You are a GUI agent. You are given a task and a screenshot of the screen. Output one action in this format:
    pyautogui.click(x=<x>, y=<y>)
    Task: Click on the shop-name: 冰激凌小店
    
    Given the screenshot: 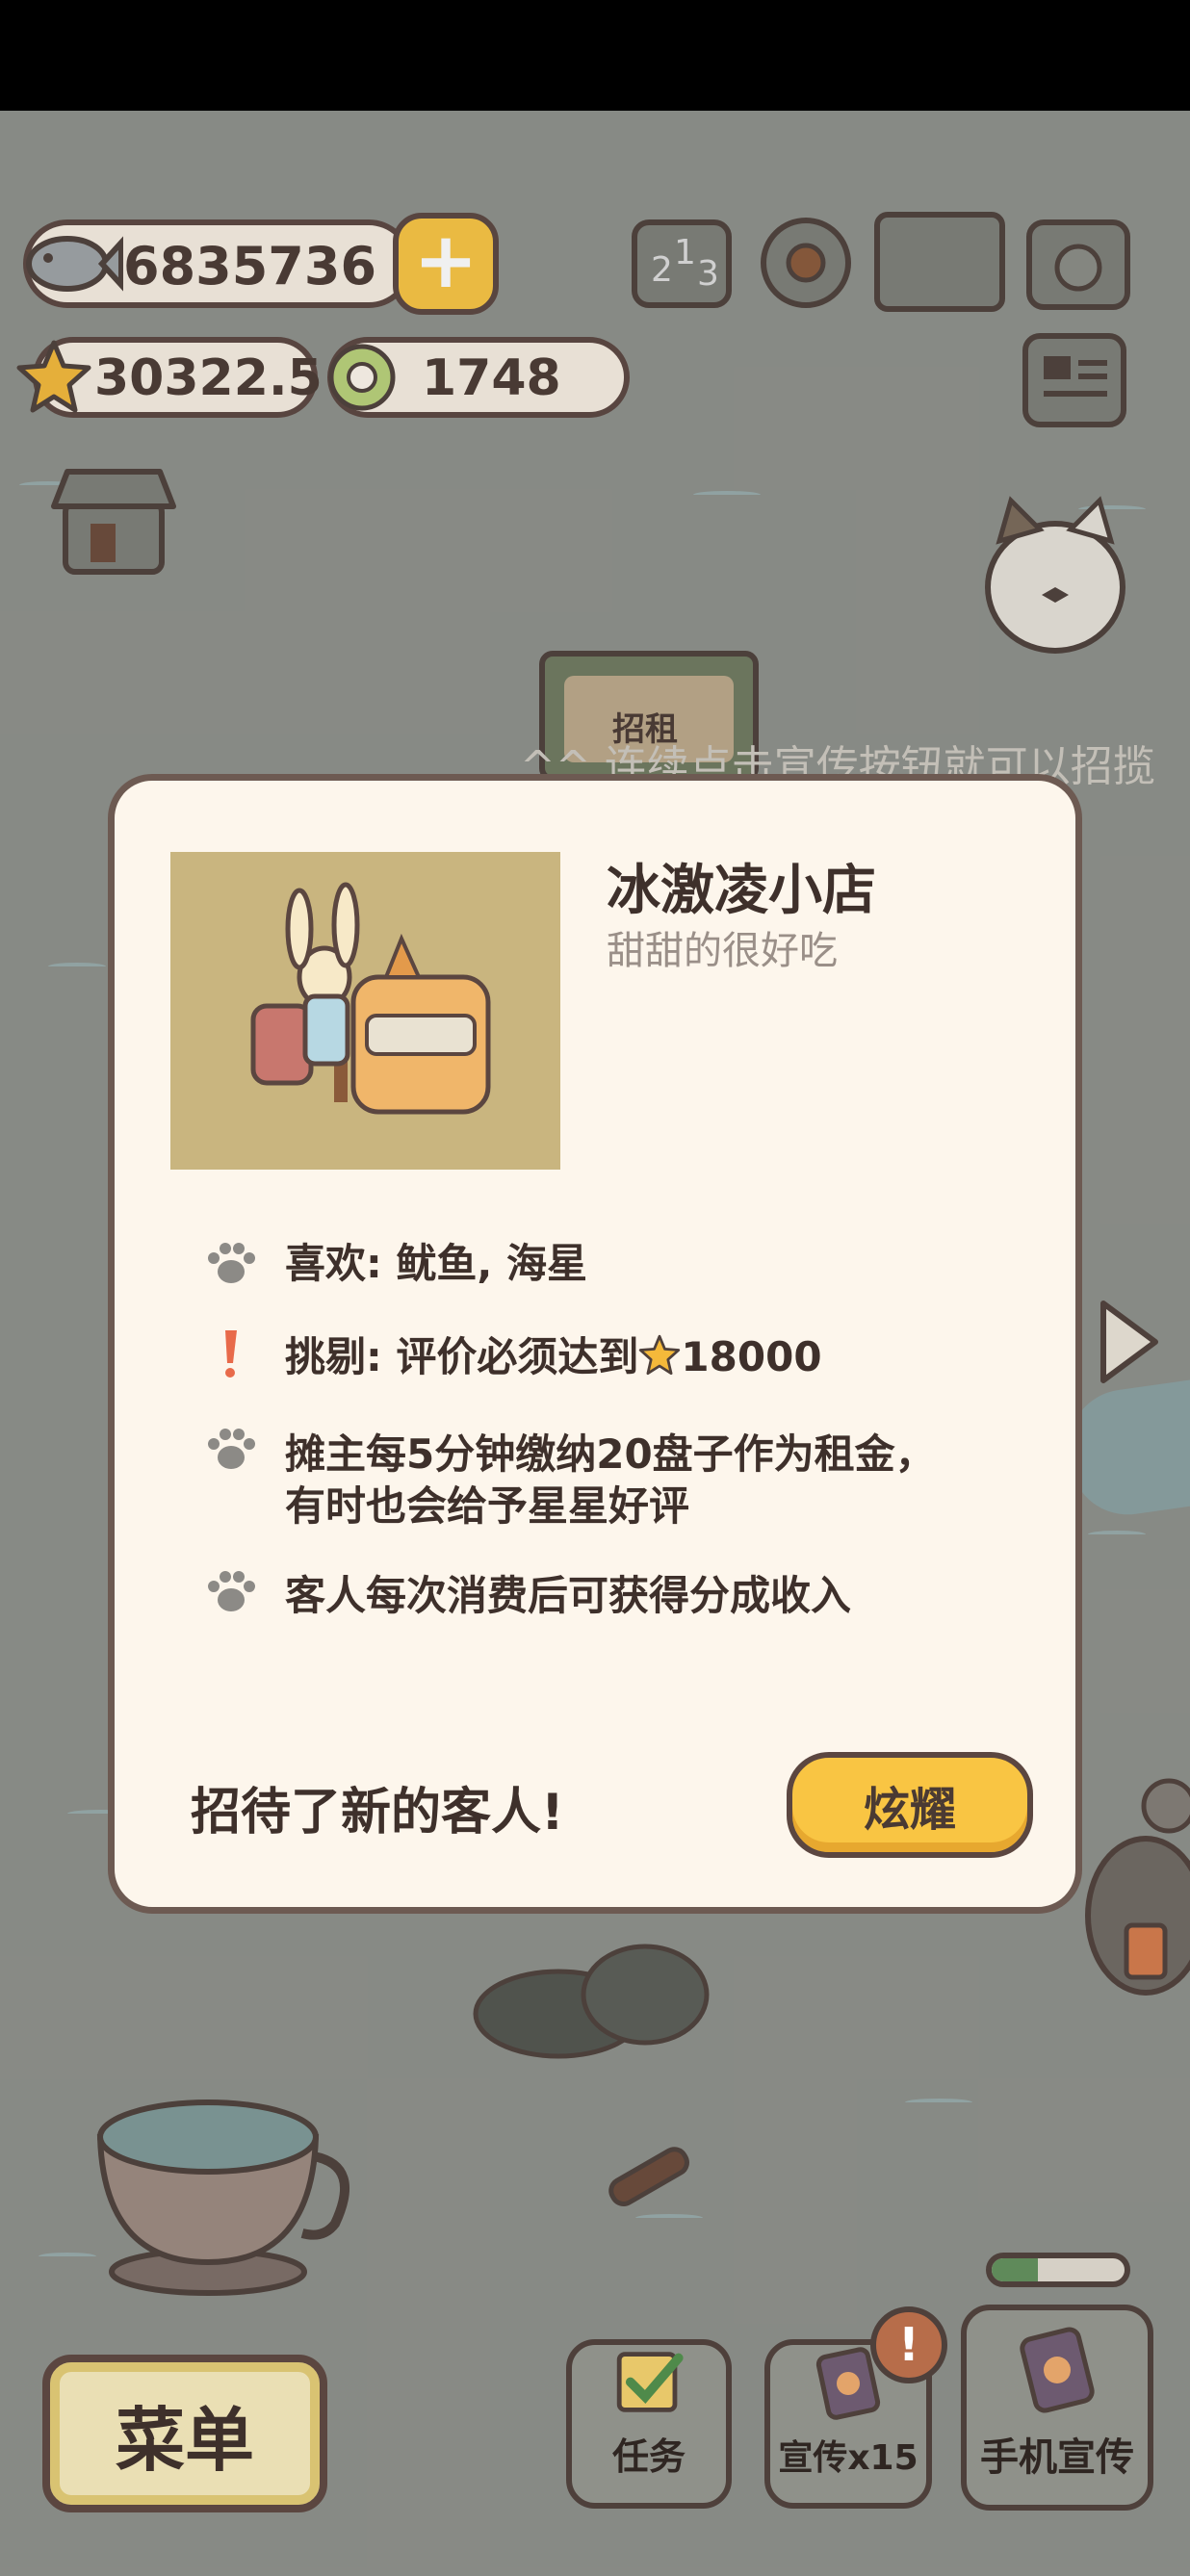 What is the action you would take?
    pyautogui.click(x=742, y=891)
    